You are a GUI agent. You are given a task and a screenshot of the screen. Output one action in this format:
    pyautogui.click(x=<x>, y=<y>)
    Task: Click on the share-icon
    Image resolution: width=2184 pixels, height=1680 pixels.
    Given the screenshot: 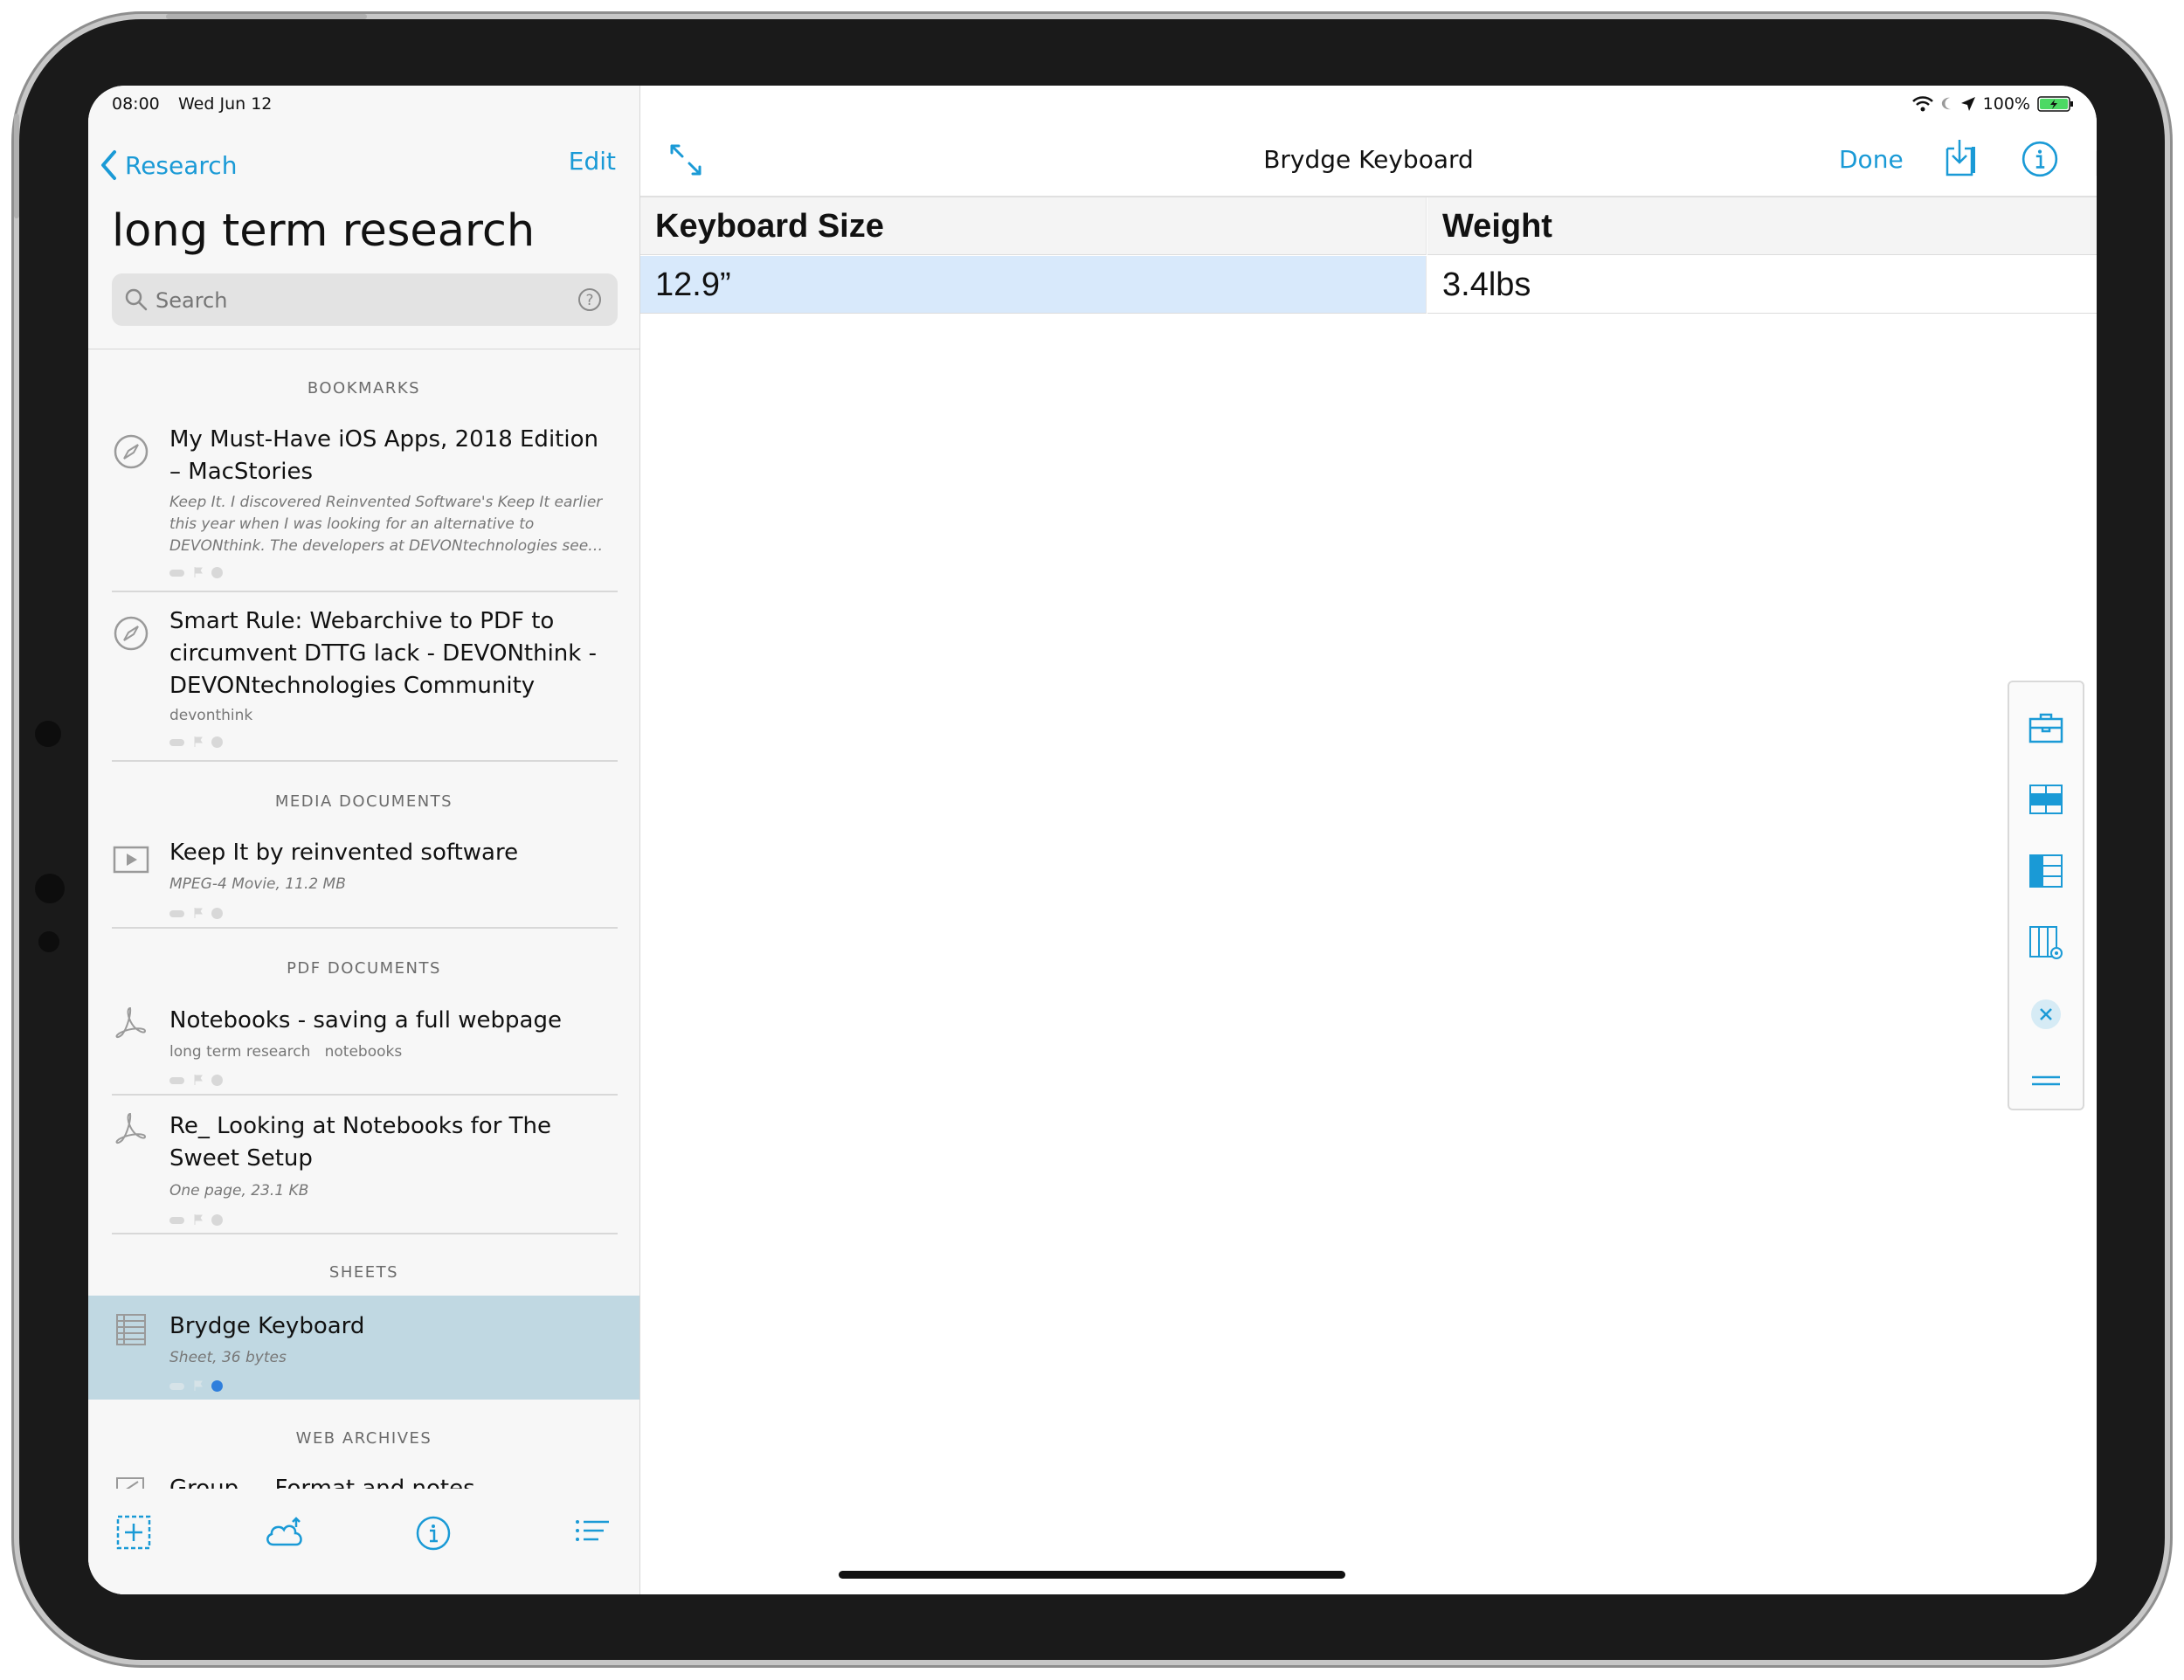 What is the action you would take?
    pyautogui.click(x=2094, y=158)
    